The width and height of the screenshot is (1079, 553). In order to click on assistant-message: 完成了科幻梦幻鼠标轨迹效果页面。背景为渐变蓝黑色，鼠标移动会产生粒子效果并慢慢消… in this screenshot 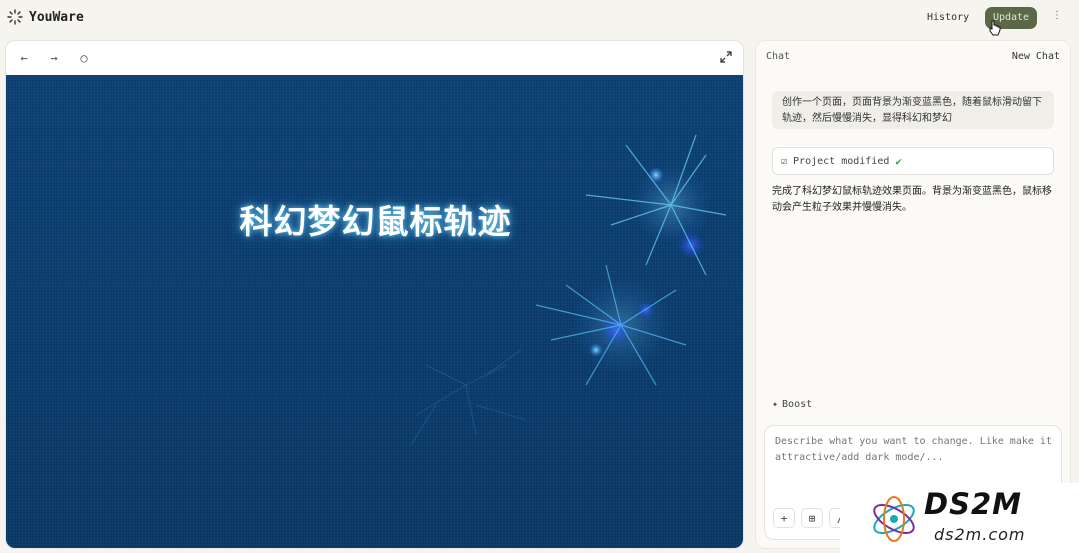, I will do `click(912, 199)`.